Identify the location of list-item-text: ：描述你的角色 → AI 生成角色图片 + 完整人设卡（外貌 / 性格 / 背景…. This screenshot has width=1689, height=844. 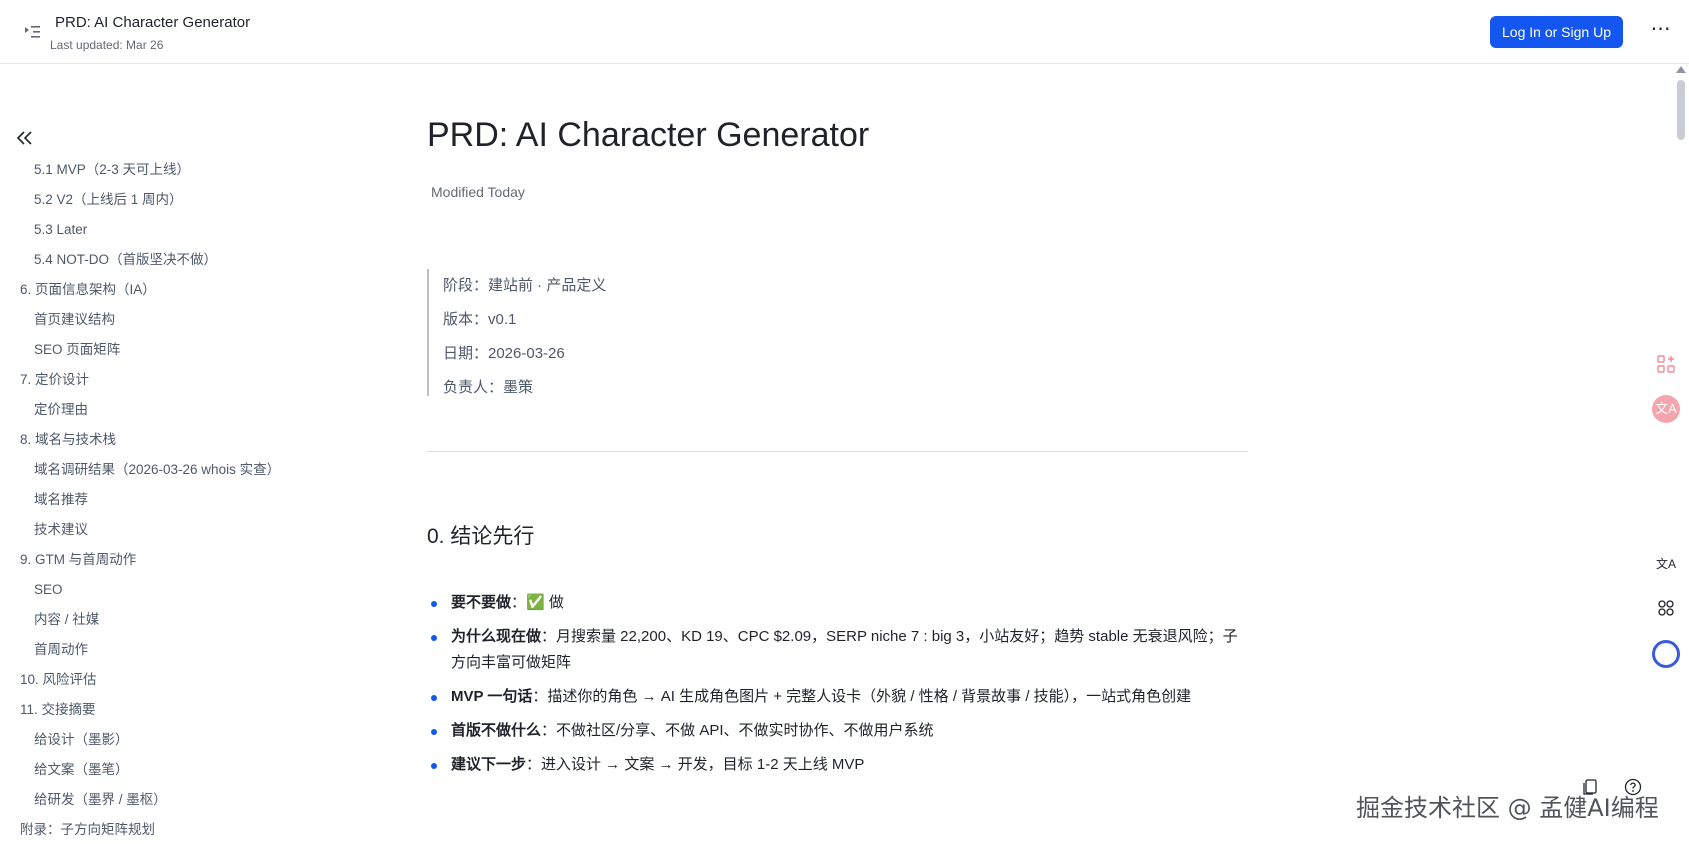
(862, 696).